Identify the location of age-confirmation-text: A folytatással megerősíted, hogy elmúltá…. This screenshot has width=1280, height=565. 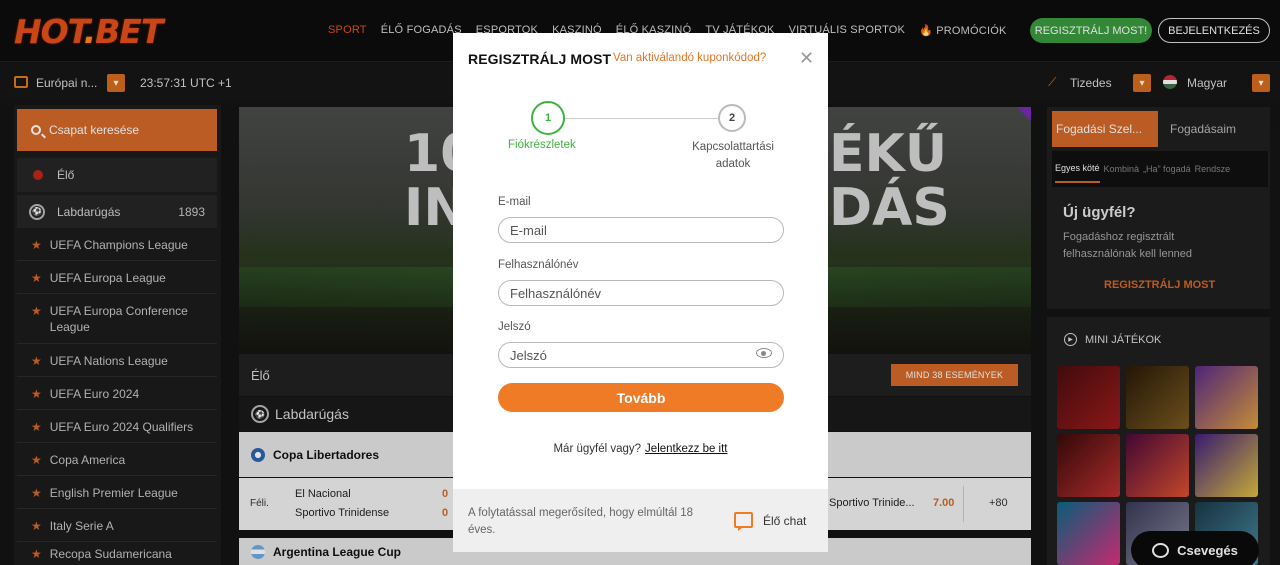
(581, 521).